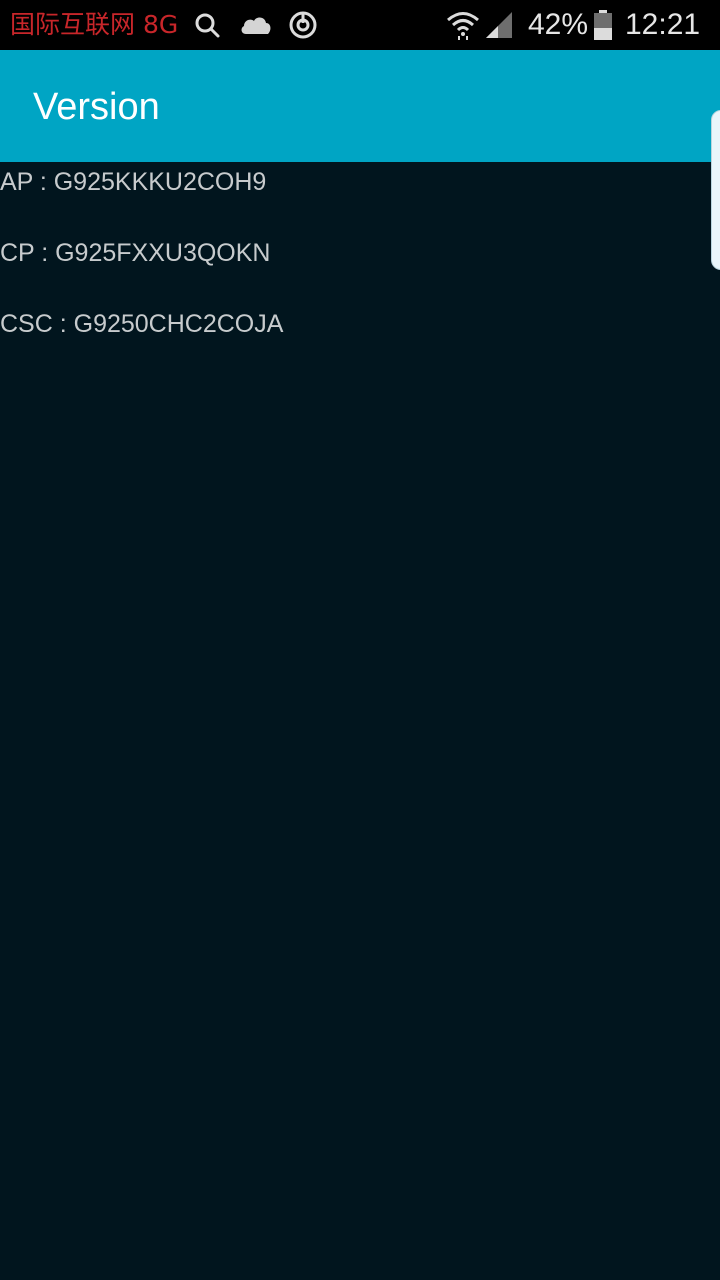 This screenshot has height=1280, width=720. Describe the element at coordinates (603, 25) in the screenshot. I see `battery-icon` at that location.